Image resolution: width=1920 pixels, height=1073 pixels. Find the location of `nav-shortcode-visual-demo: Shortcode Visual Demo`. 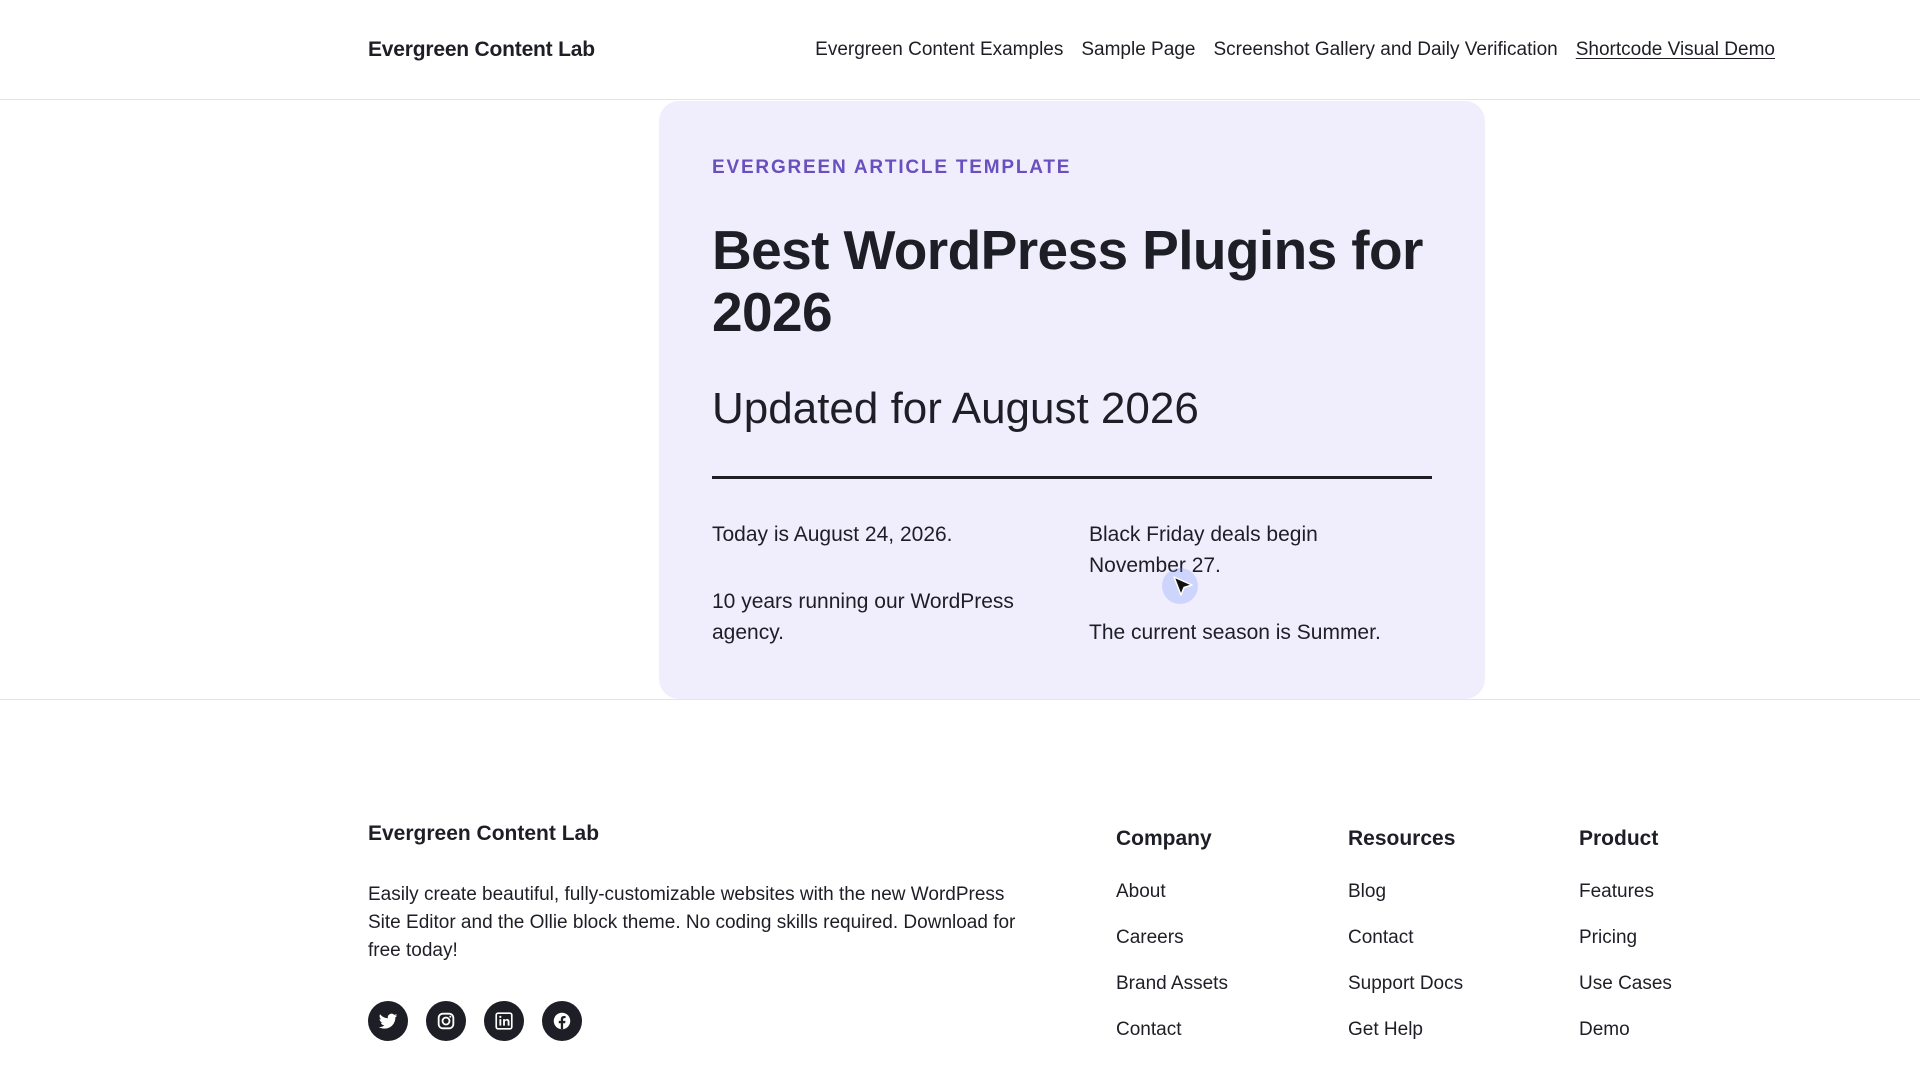

nav-shortcode-visual-demo: Shortcode Visual Demo is located at coordinates (1675, 50).